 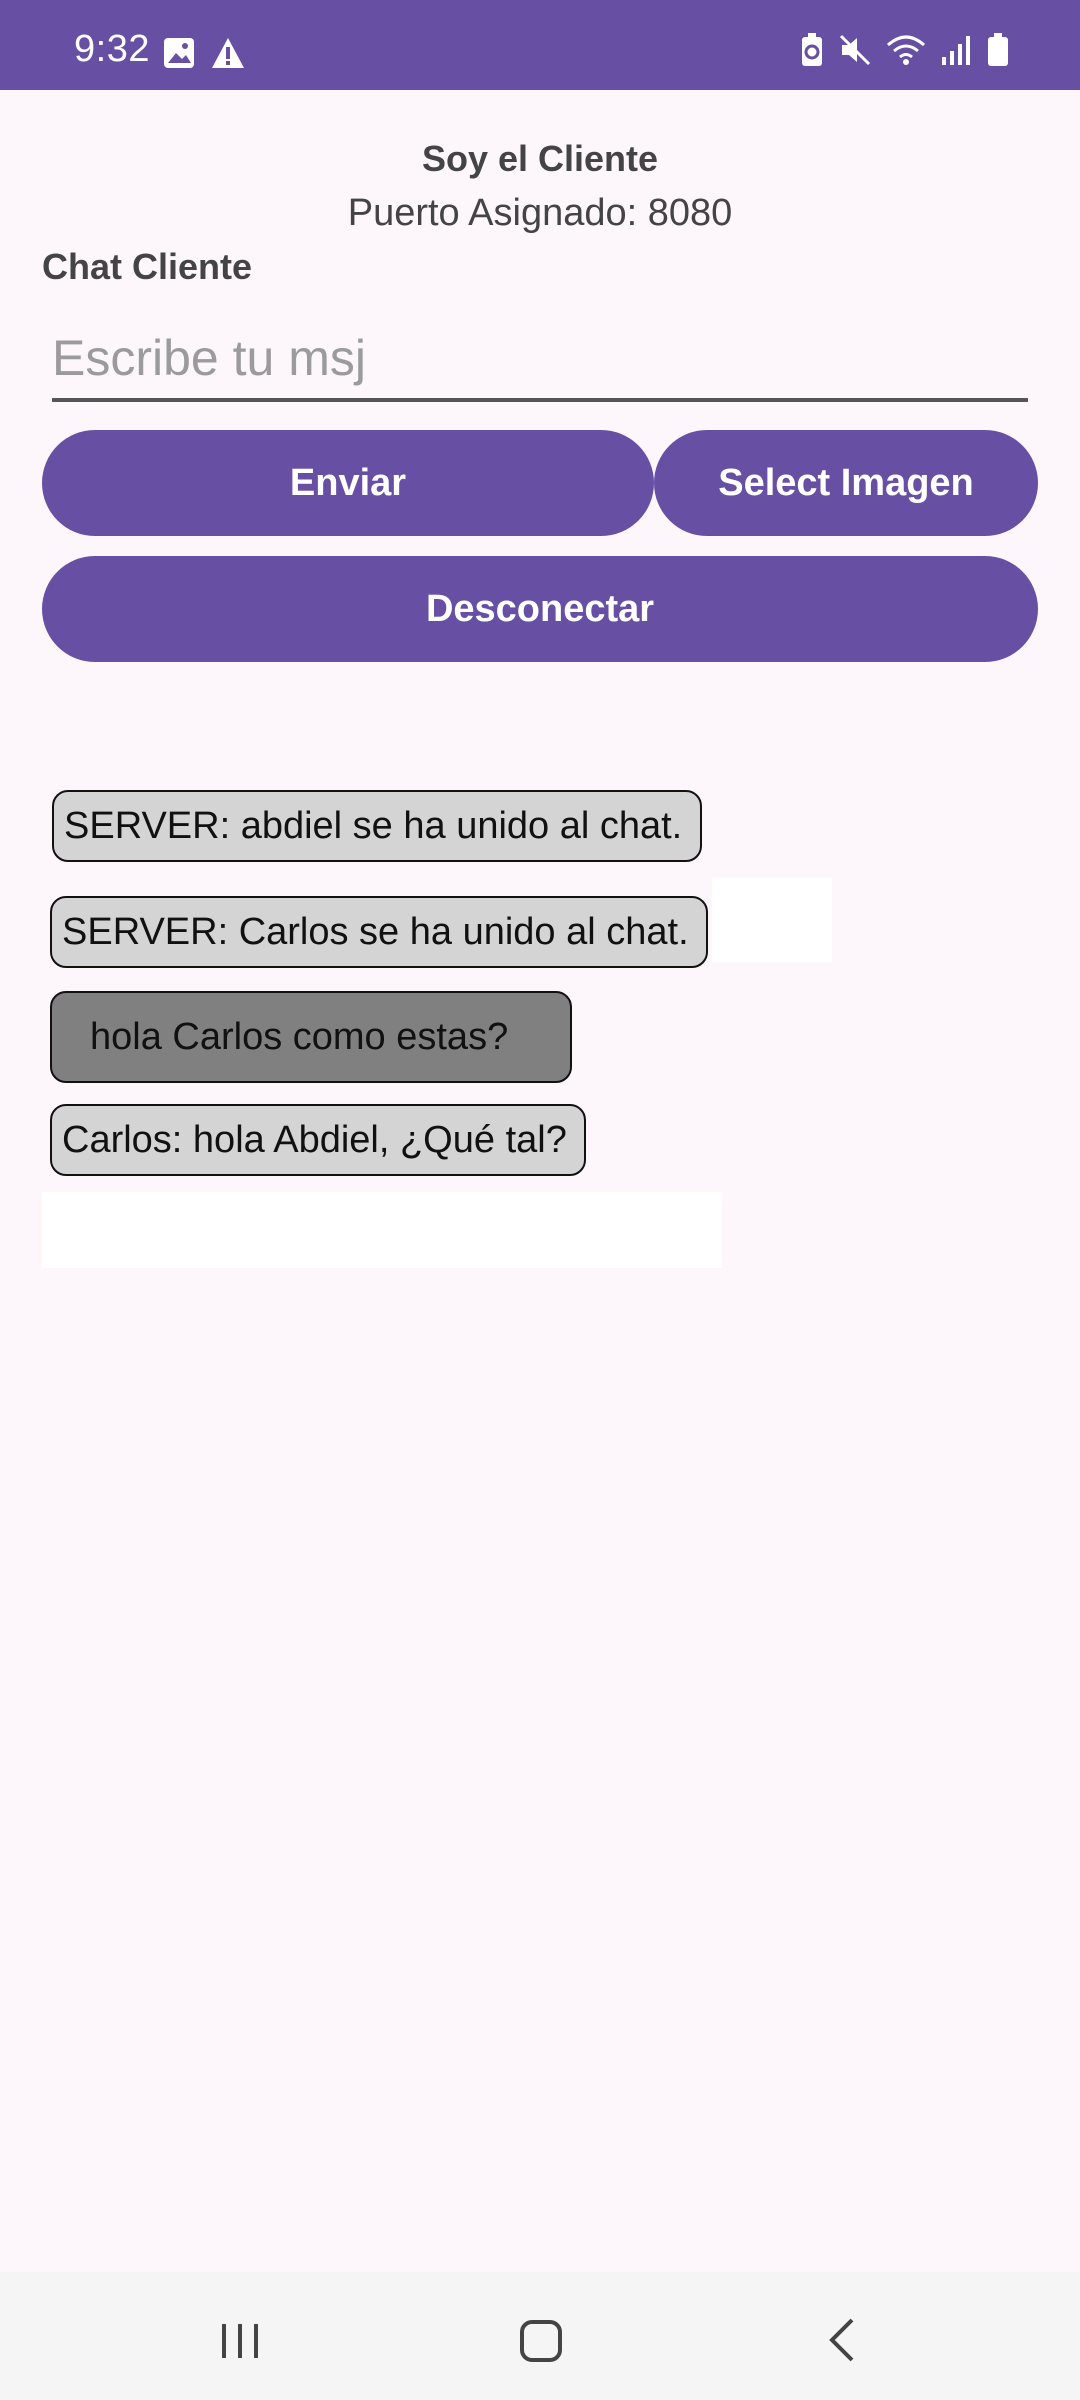 I want to click on image-icon, so click(x=179, y=53).